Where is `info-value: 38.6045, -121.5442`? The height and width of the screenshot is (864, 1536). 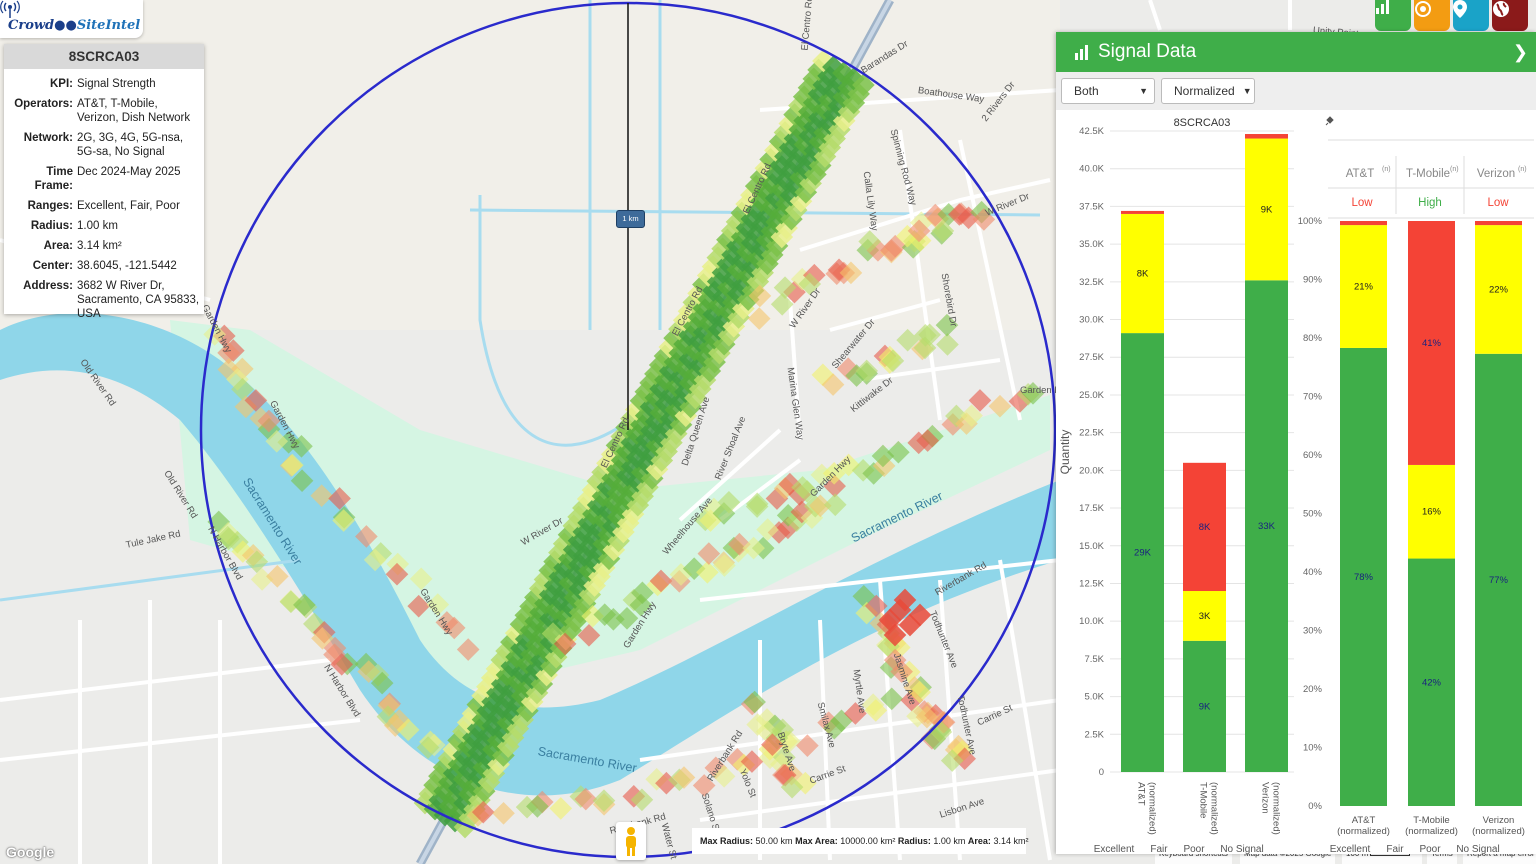 info-value: 38.6045, -121.5442 is located at coordinates (127, 266).